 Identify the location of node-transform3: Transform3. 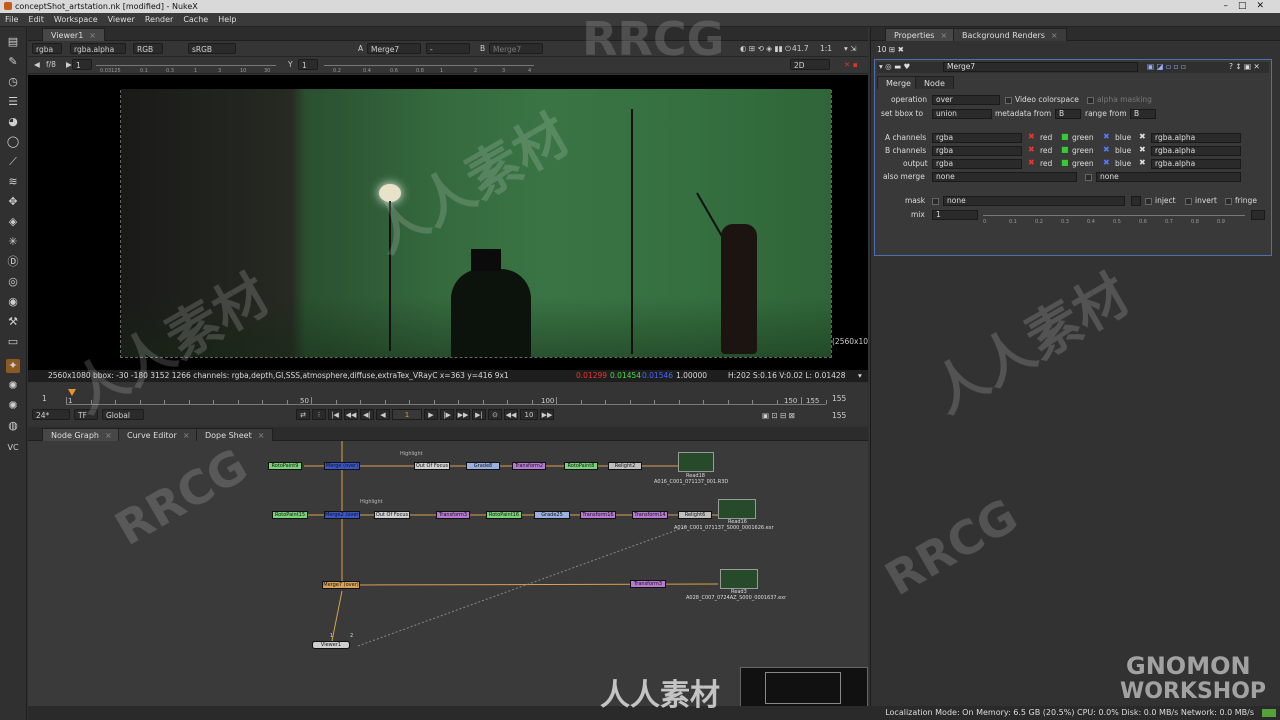
(648, 584).